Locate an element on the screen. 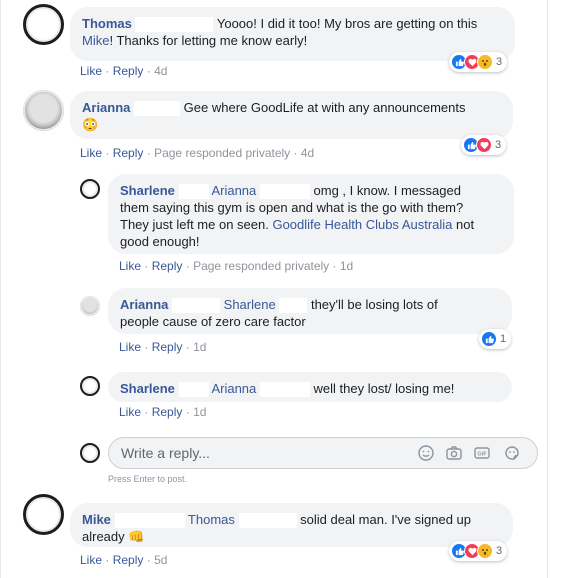 The height and width of the screenshot is (578, 564). press-enter-hint: Press Enter to post. is located at coordinates (148, 479).